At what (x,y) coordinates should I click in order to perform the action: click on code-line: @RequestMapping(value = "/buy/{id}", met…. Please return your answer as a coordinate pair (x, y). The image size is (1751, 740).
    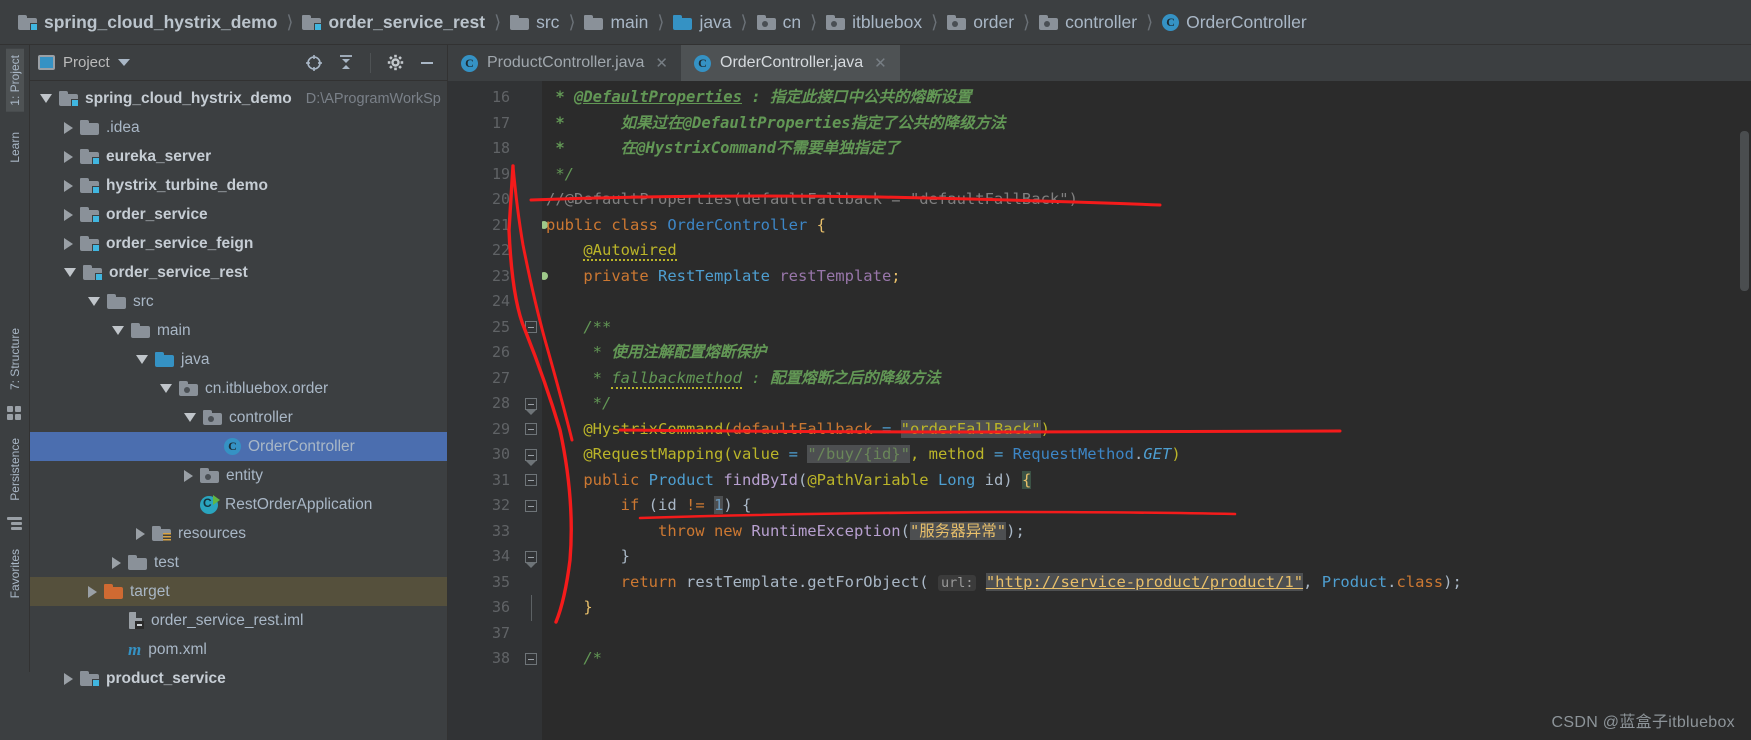
    Looking at the image, I should click on (1148, 455).